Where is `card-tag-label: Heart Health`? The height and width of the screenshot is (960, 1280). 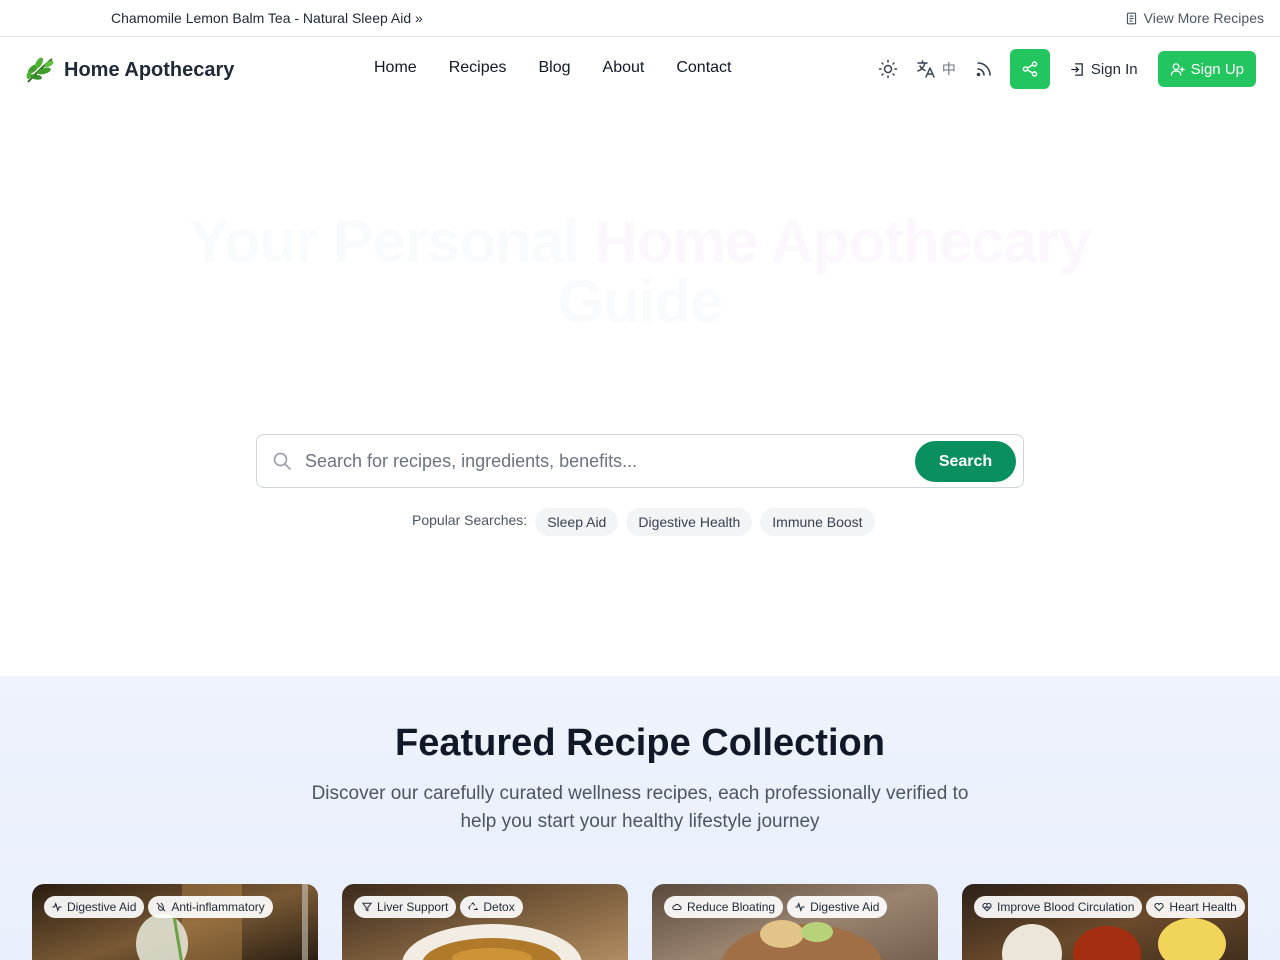 card-tag-label: Heart Health is located at coordinates (1203, 907).